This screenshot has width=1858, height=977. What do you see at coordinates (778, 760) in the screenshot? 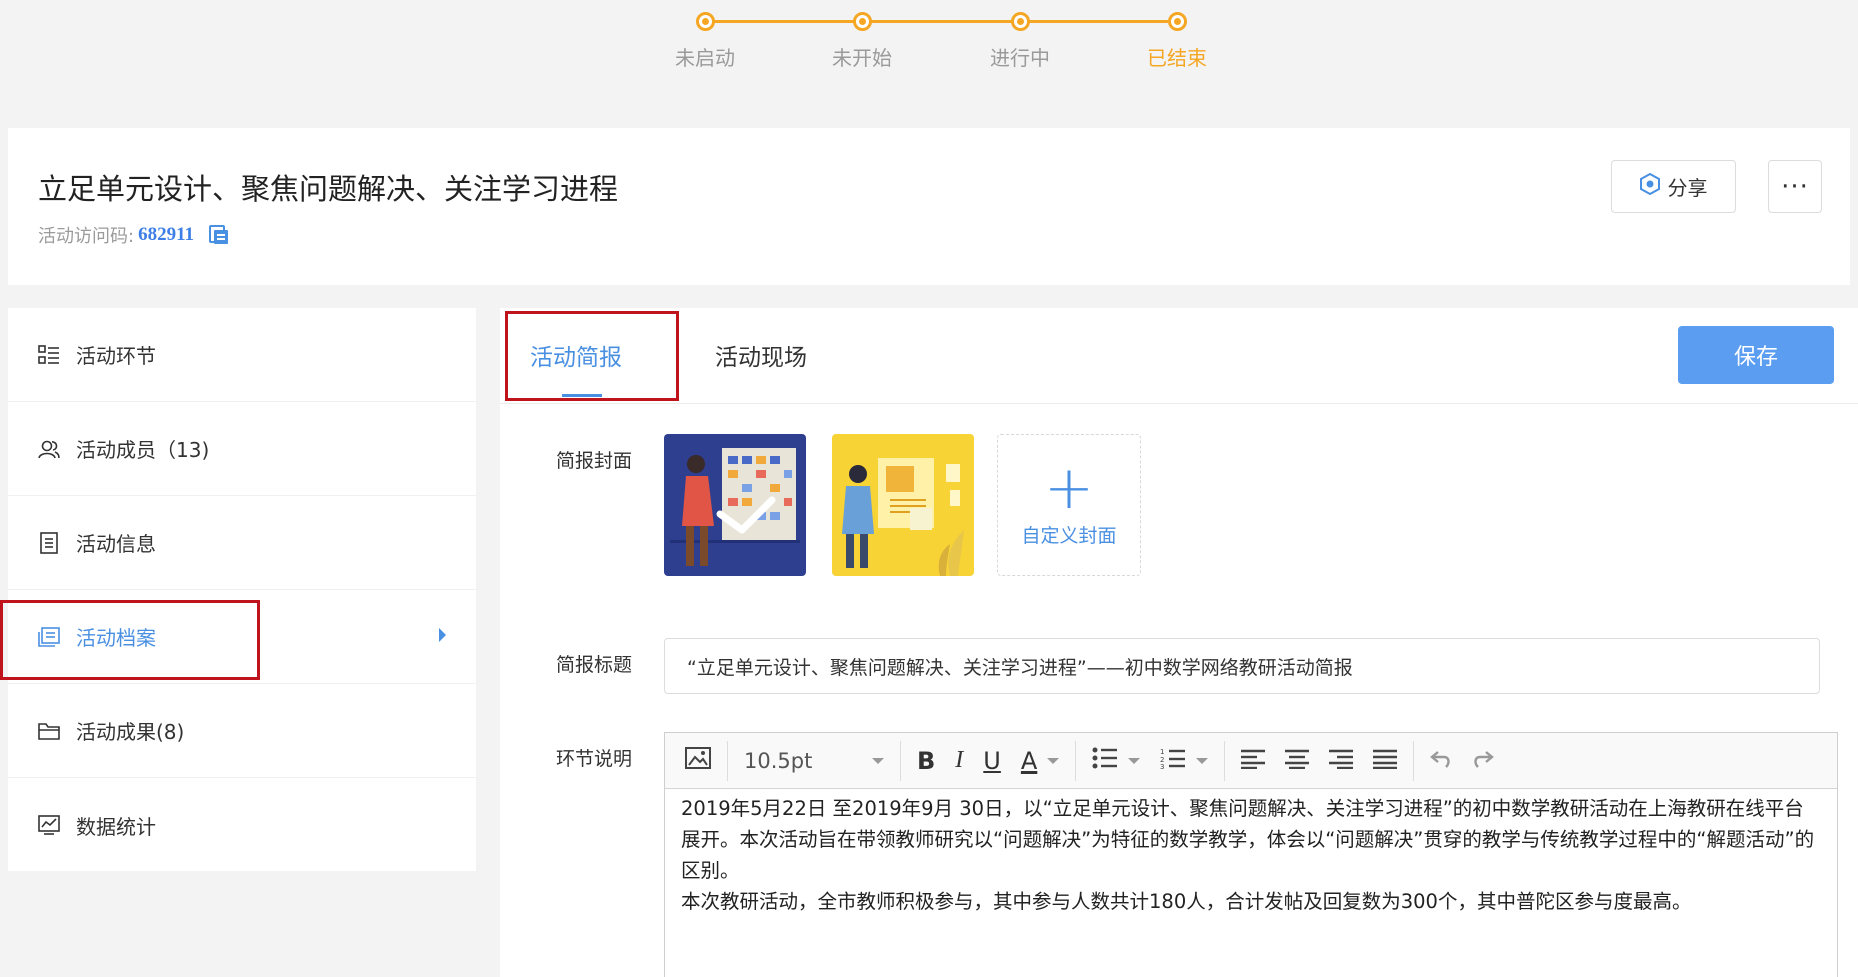
I see `font-size-value: 10.5pt` at bounding box center [778, 760].